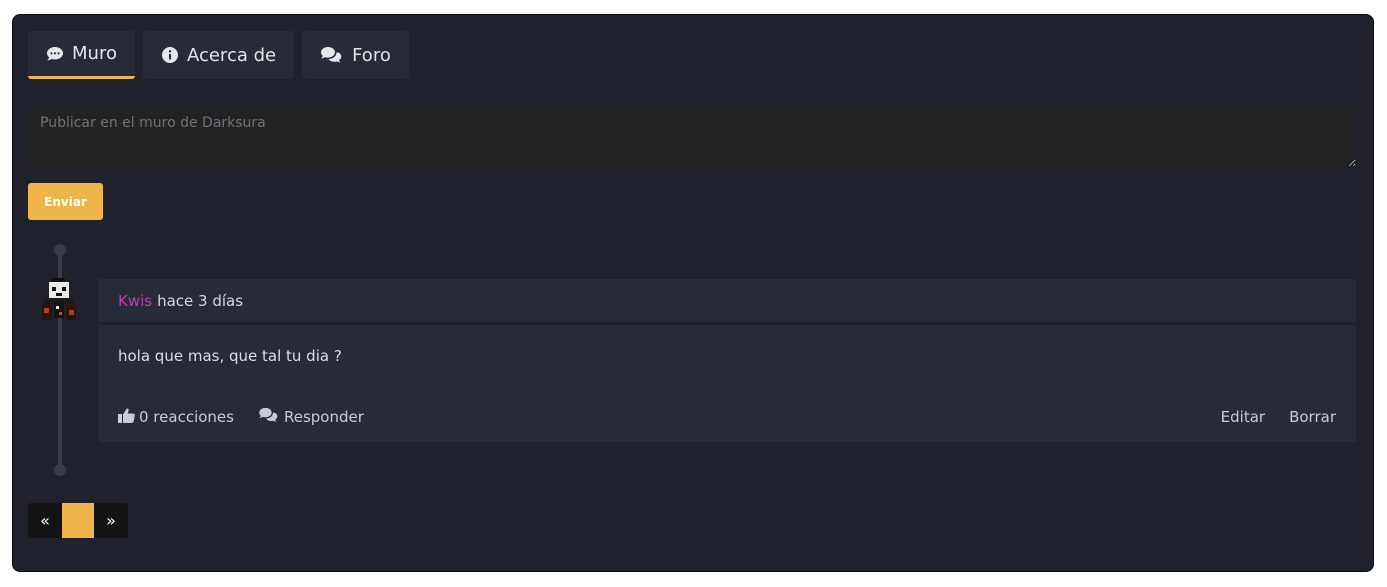 This screenshot has height=587, width=1387. What do you see at coordinates (371, 55) in the screenshot?
I see `tab-label: Foro` at bounding box center [371, 55].